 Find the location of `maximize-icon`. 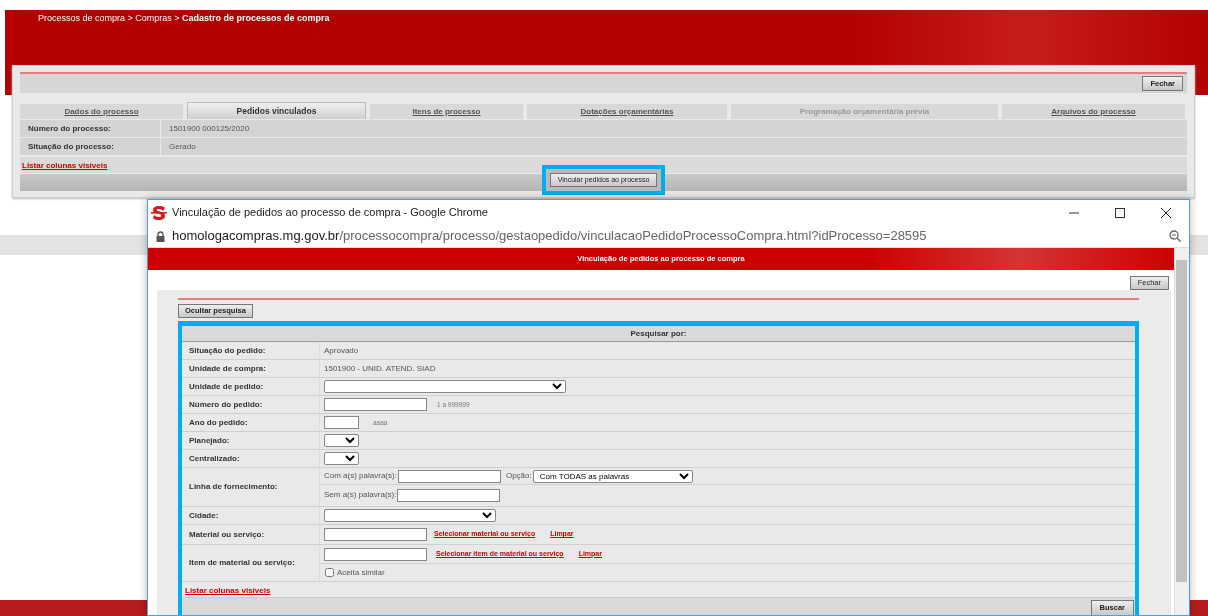

maximize-icon is located at coordinates (1120, 212).